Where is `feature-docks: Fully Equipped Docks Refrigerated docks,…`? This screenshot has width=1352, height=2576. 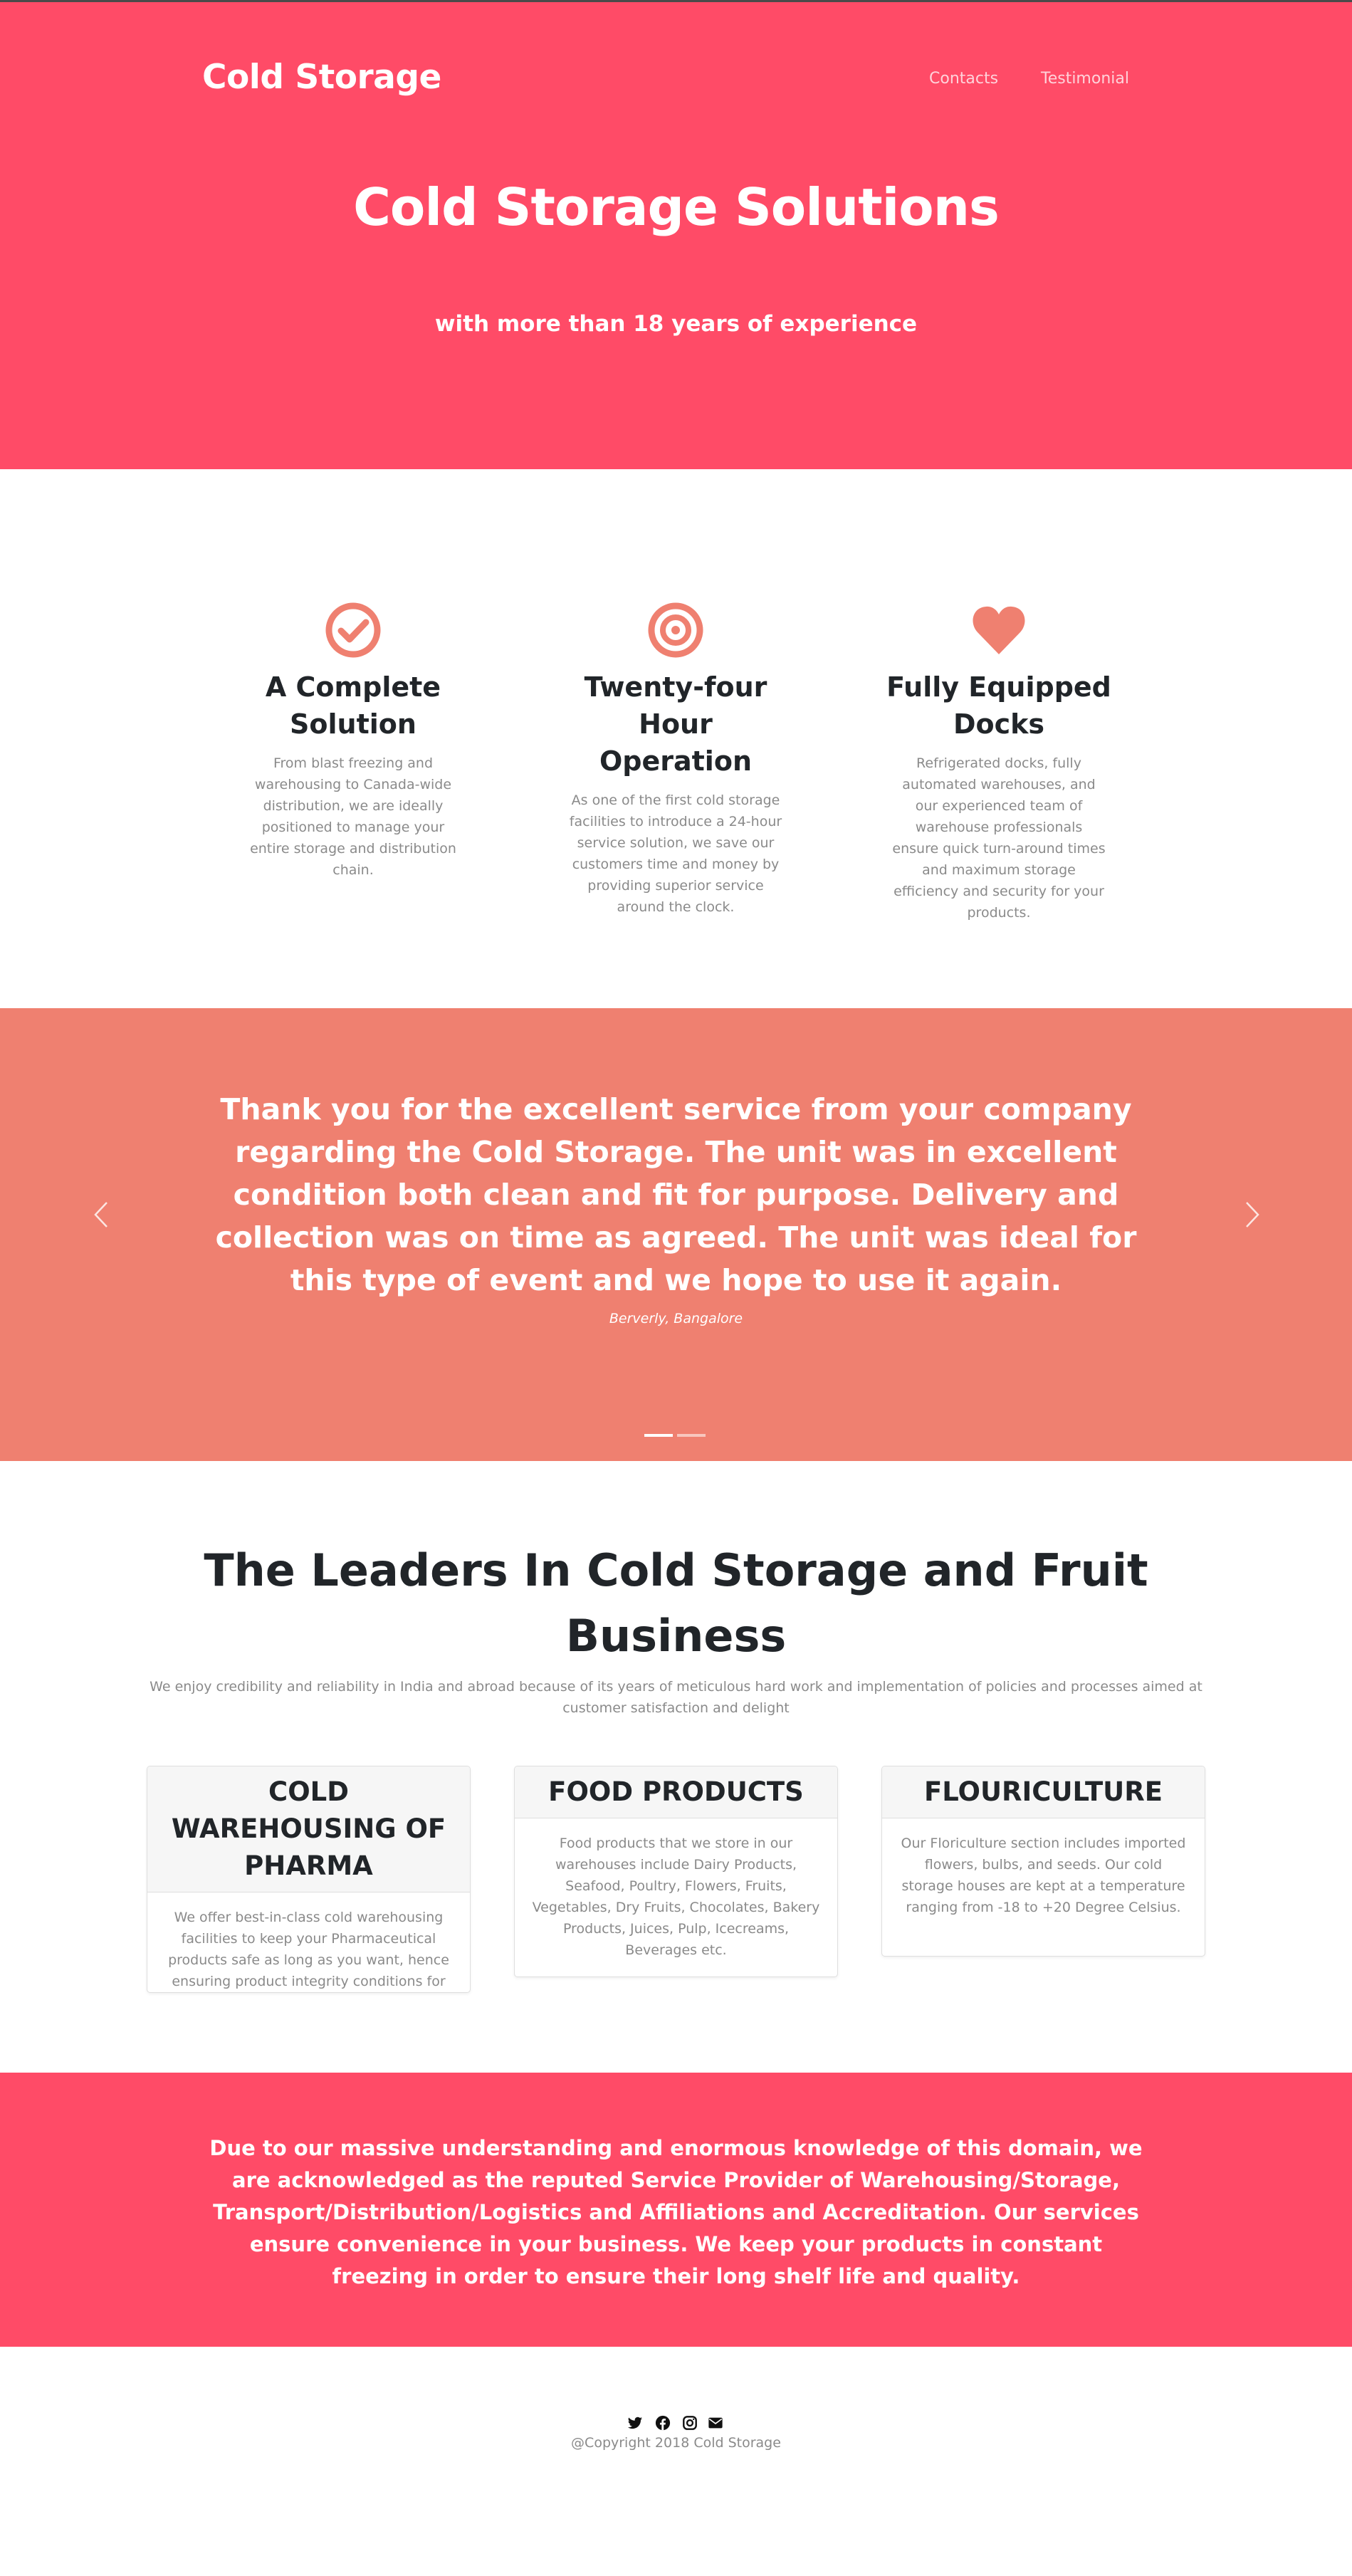 feature-docks: Fully Equipped Docks Refrigerated docks,… is located at coordinates (999, 762).